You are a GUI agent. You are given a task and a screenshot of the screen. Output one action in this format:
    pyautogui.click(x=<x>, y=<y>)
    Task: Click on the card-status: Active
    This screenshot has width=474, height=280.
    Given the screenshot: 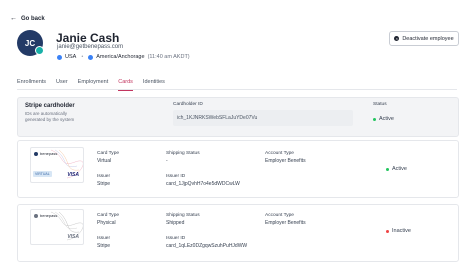 What is the action you would take?
    pyautogui.click(x=396, y=169)
    